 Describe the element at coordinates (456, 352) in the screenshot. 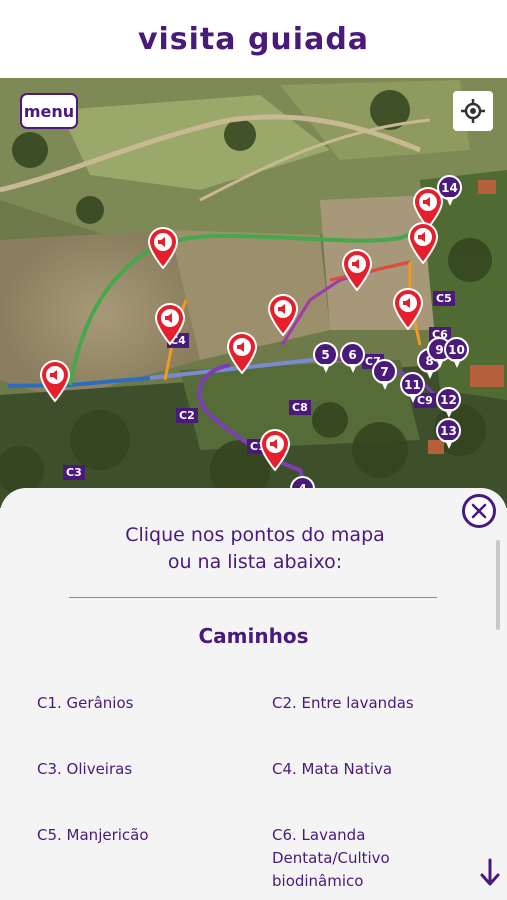

I see `point-pin-10: 10` at that location.